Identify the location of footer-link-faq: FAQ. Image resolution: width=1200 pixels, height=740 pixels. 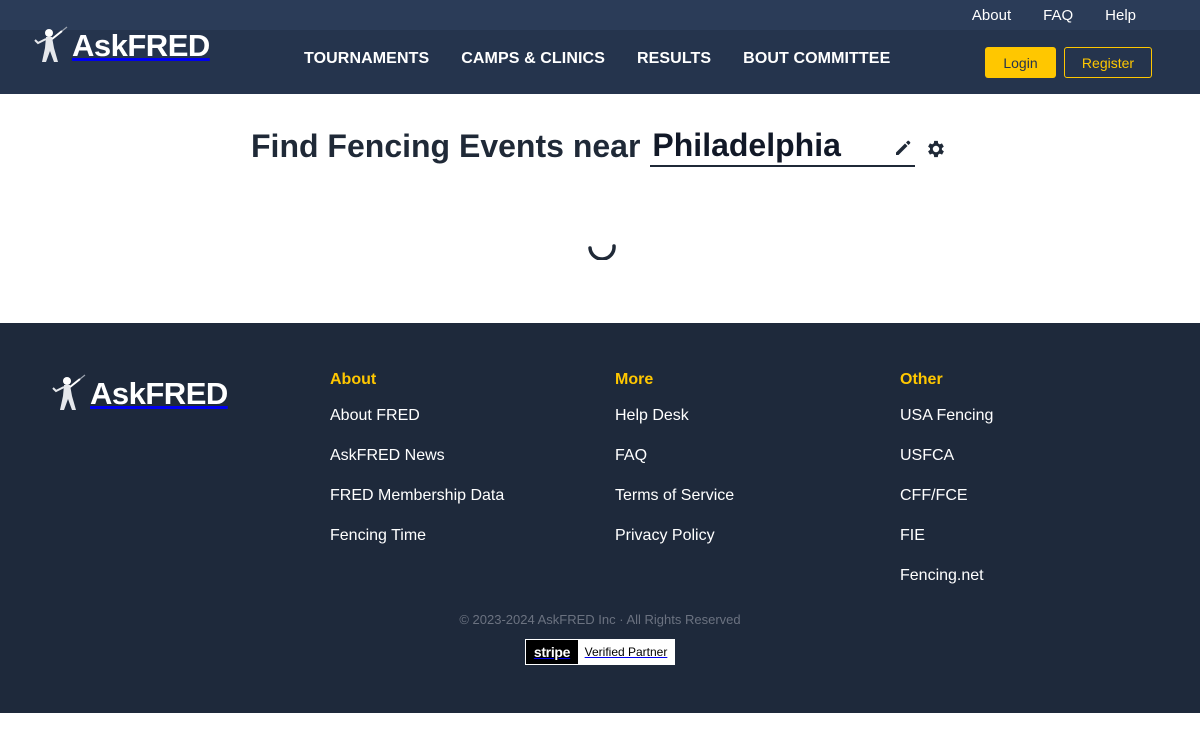
(674, 456).